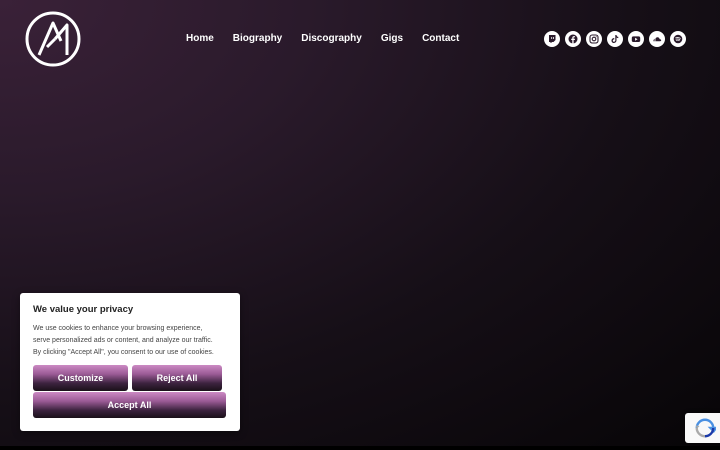 This screenshot has height=450, width=720. Describe the element at coordinates (200, 38) in the screenshot. I see `nav-home: Home` at that location.